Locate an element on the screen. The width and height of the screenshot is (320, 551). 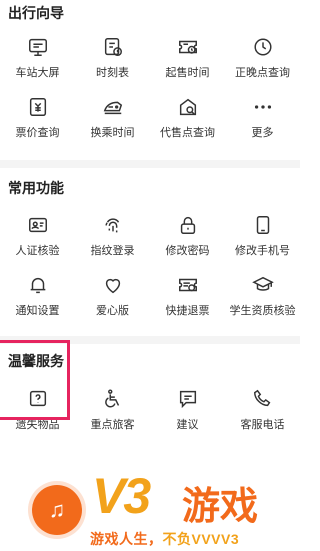
graduation-cap-icon is located at coordinates (262, 283).